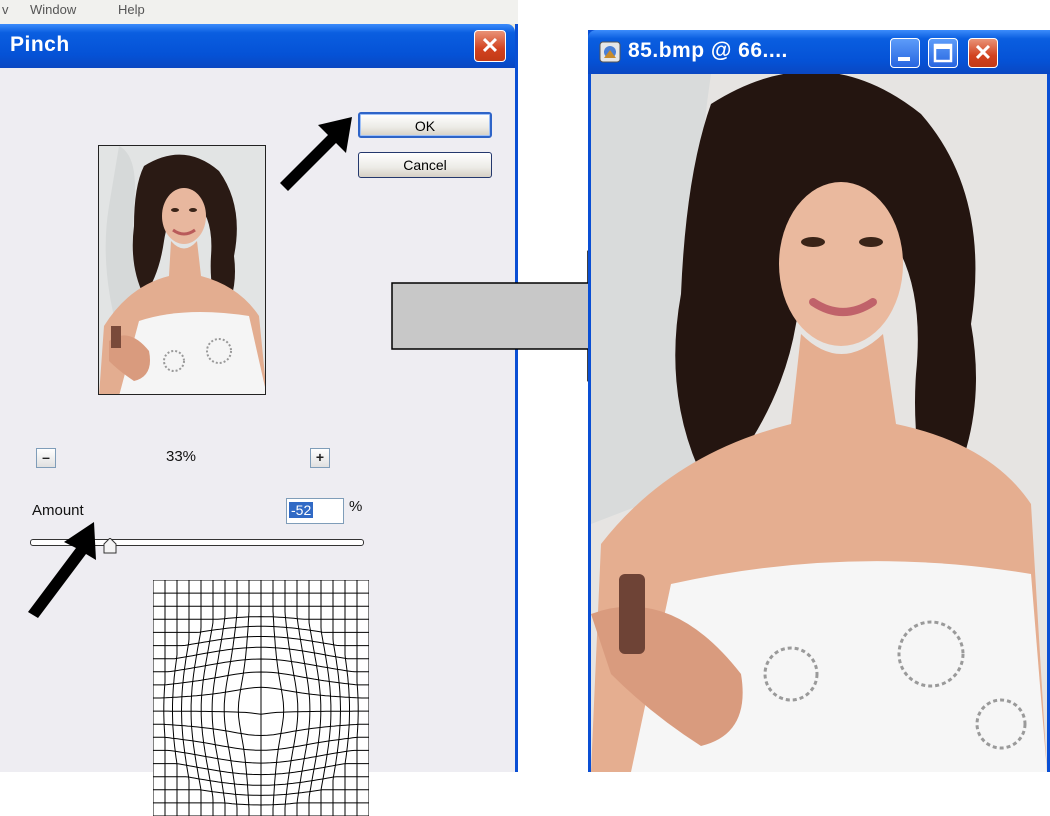 The image size is (1050, 816). I want to click on dialog-title: Pinch, so click(40, 44).